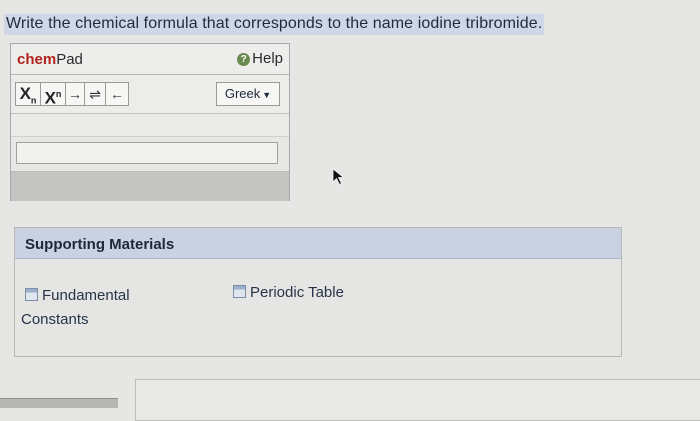 The image size is (700, 421). I want to click on chempad-toolbar: Xn Xn → ⇌ ← Greek ▼, so click(150, 94).